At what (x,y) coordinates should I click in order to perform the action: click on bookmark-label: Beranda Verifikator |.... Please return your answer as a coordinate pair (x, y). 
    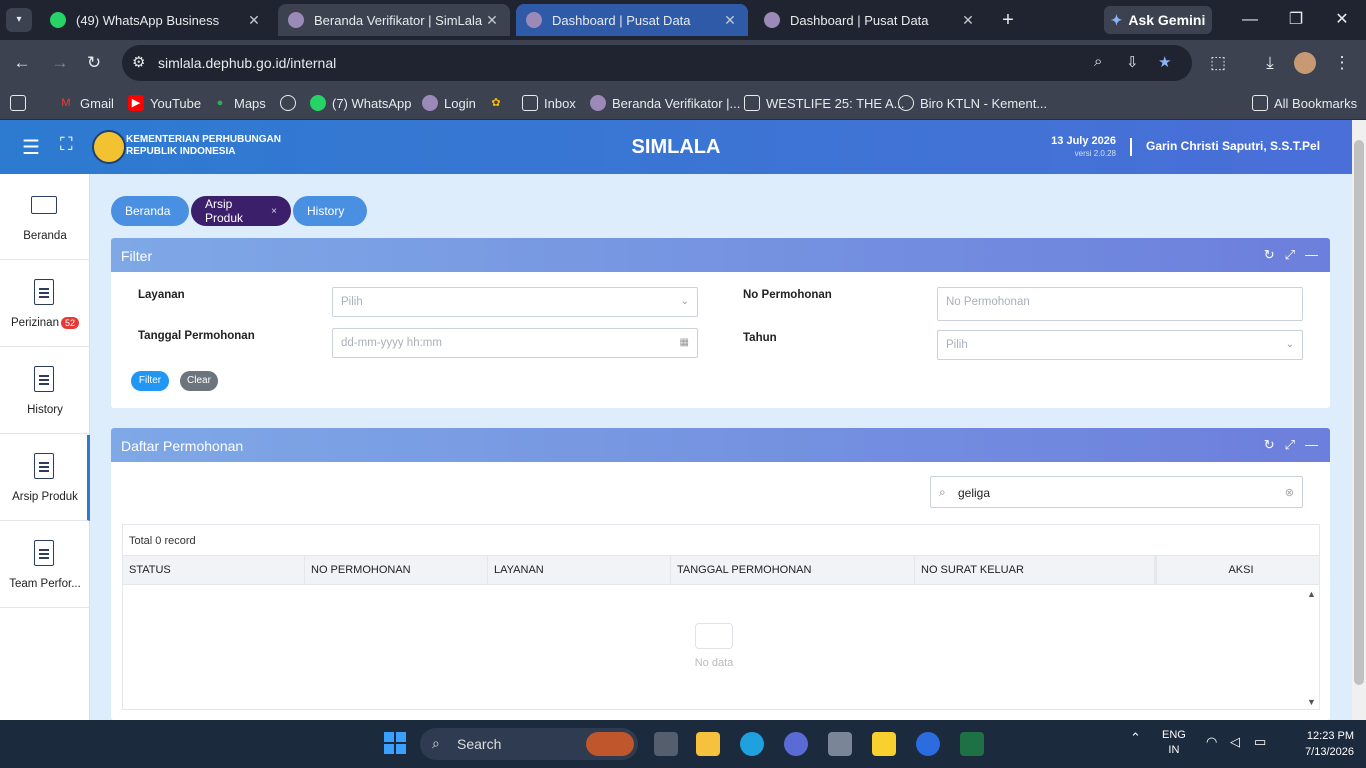
    Looking at the image, I should click on (676, 103).